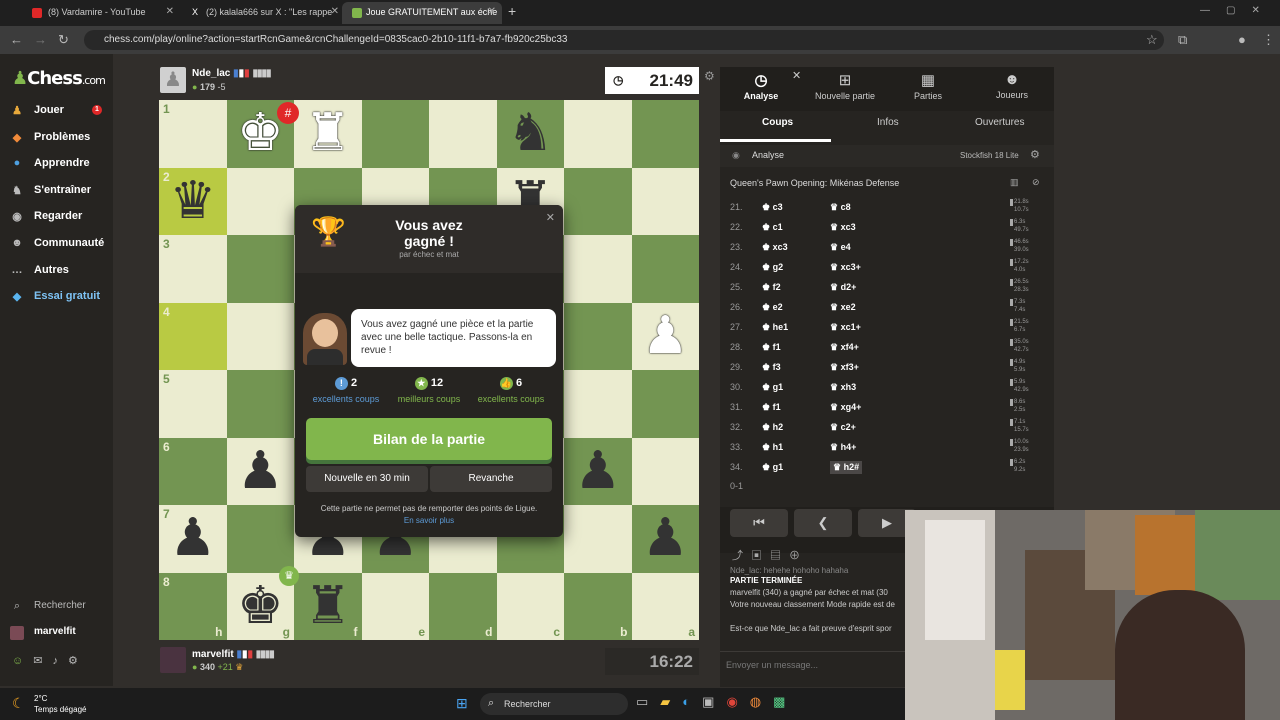 The width and height of the screenshot is (1280, 720). Describe the element at coordinates (193, 336) in the screenshot. I see `board-square: 4` at that location.